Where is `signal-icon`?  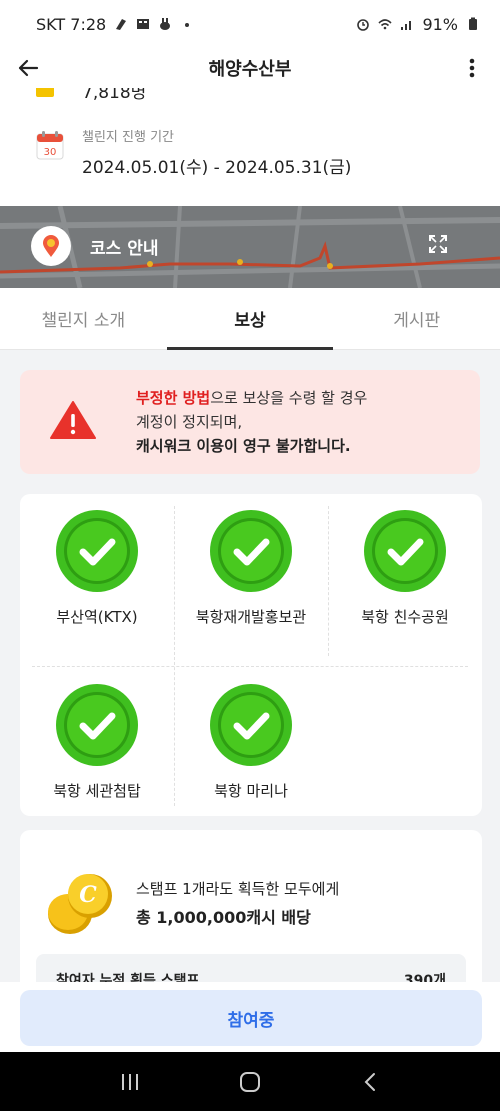 signal-icon is located at coordinates (406, 25).